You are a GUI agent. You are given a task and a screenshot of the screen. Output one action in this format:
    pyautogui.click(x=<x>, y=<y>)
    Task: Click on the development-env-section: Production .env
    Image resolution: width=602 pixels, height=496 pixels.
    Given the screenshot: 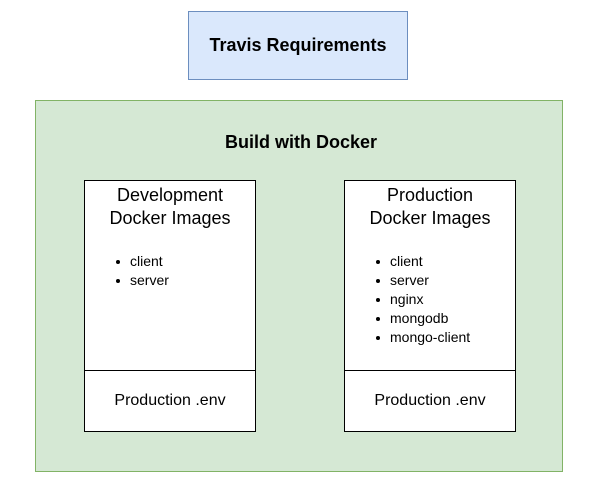 What is the action you would take?
    pyautogui.click(x=170, y=401)
    